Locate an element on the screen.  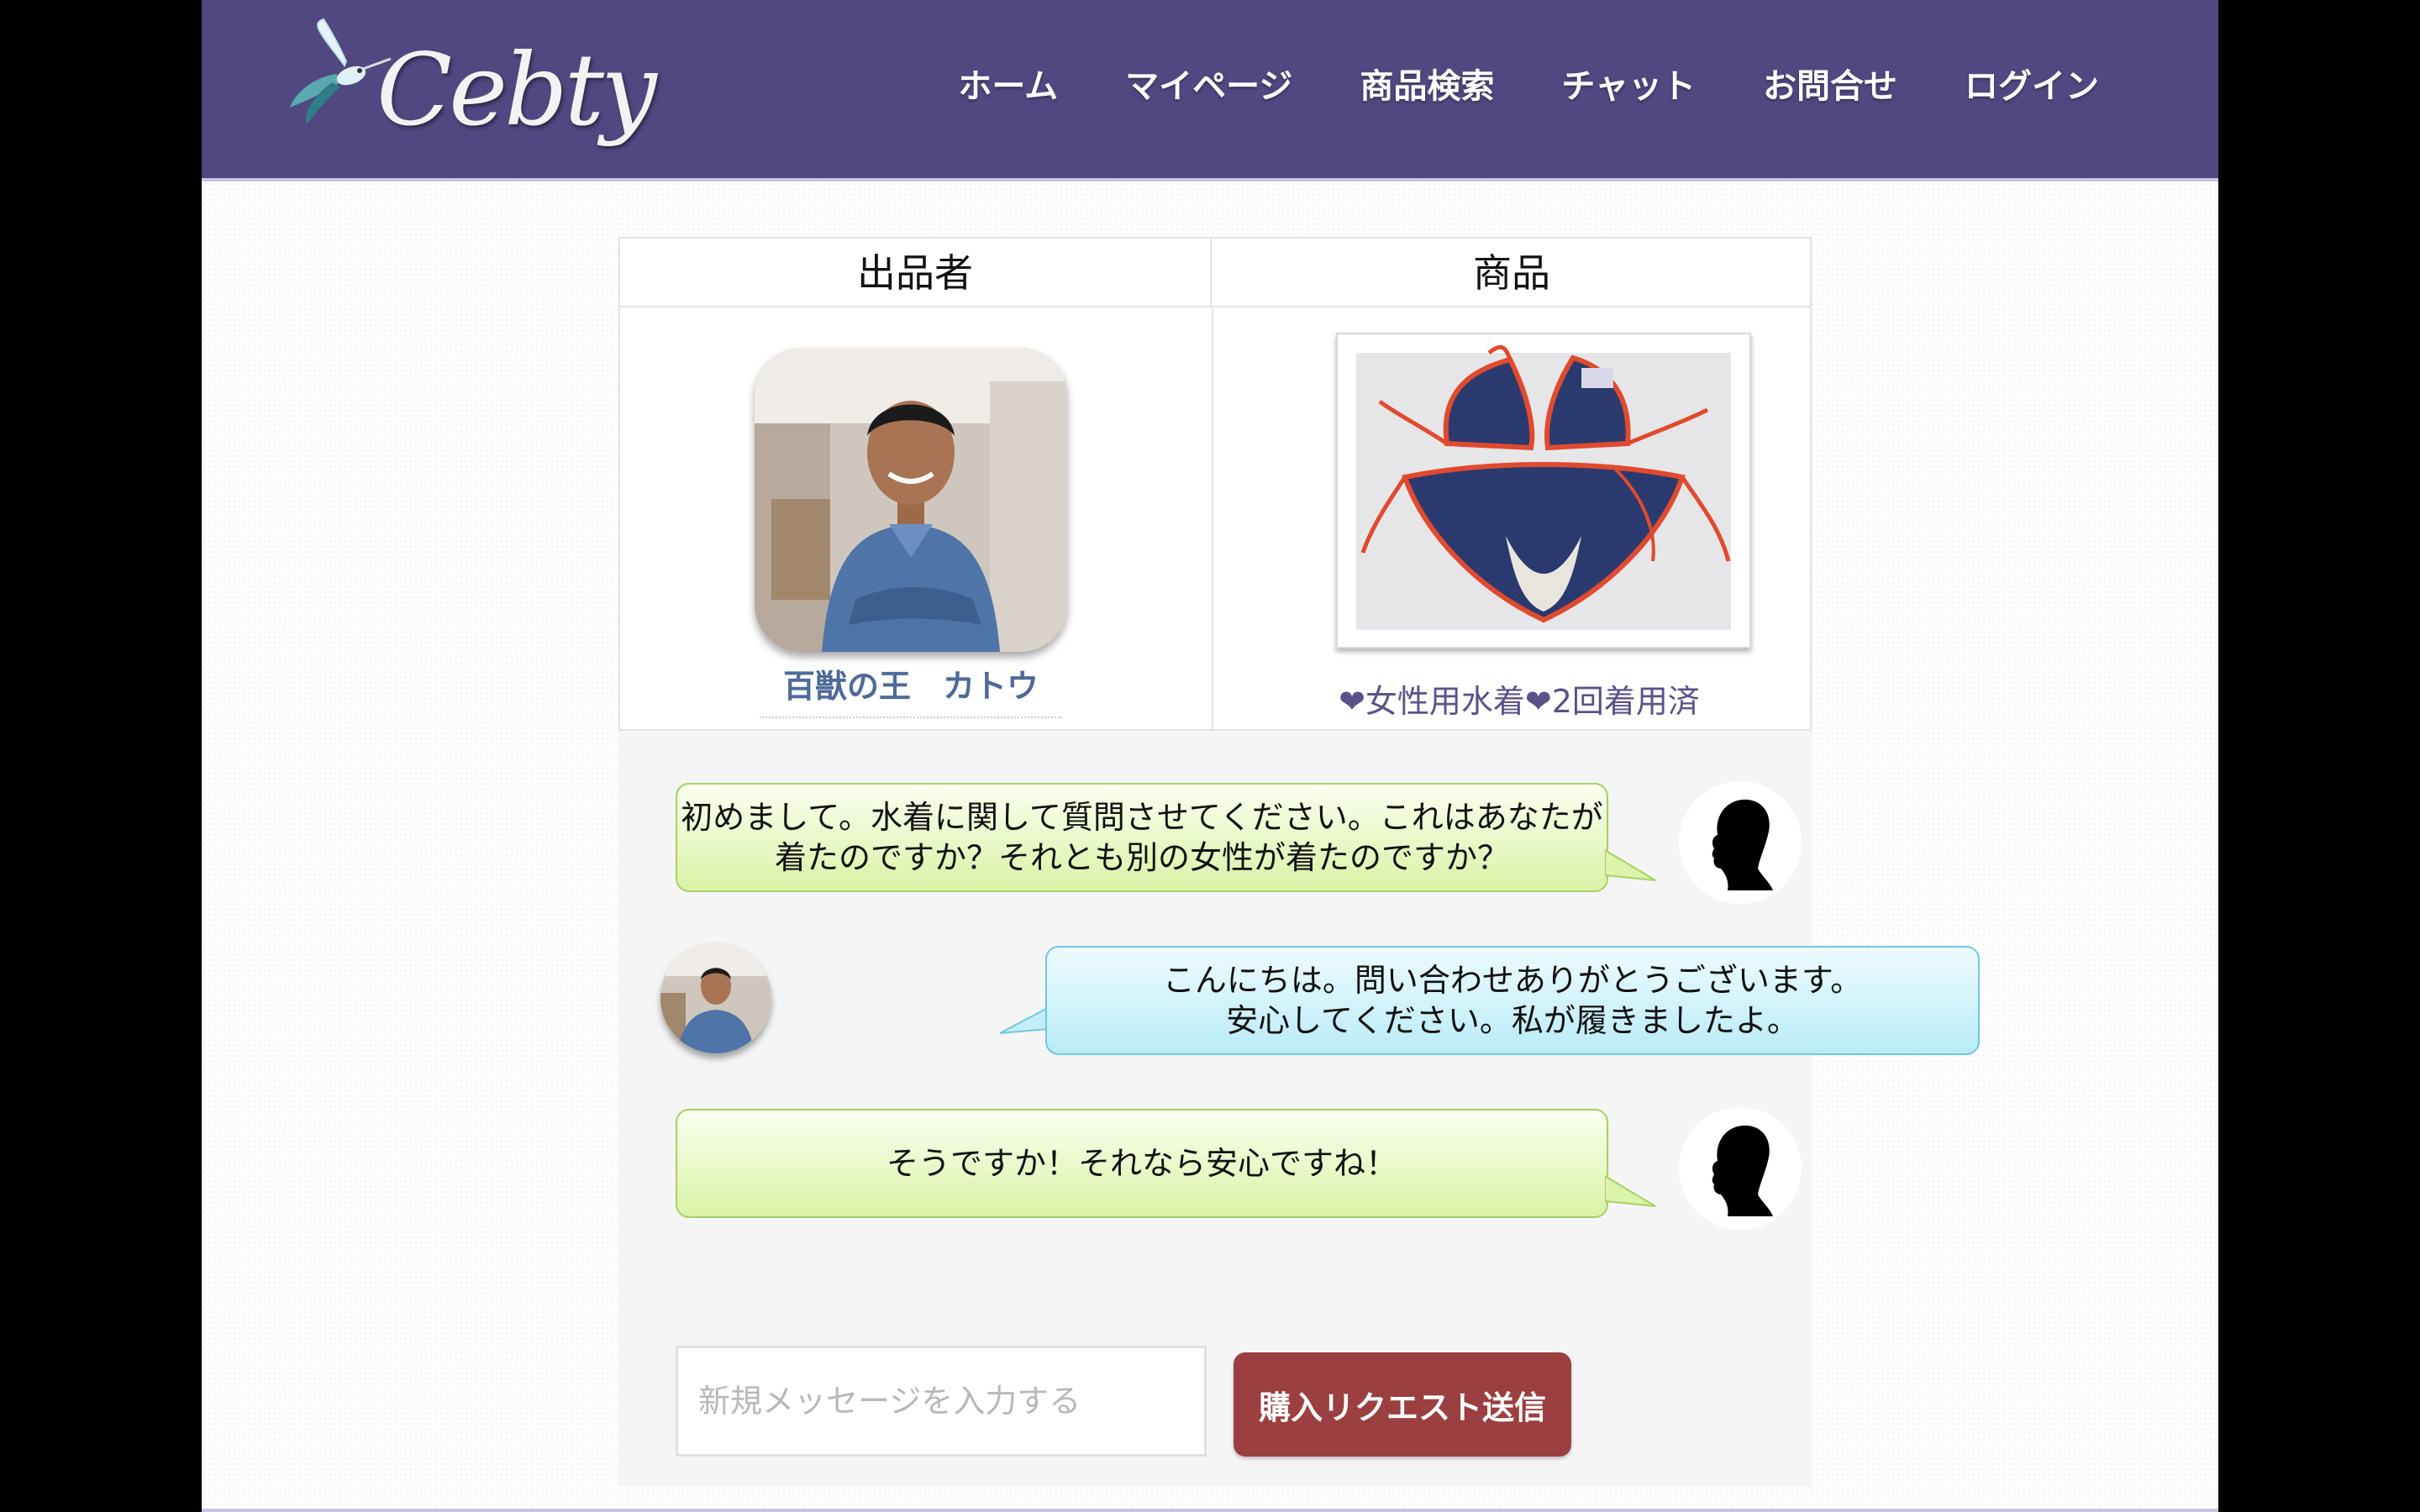
item-column-header: 商品 is located at coordinates (1512, 273).